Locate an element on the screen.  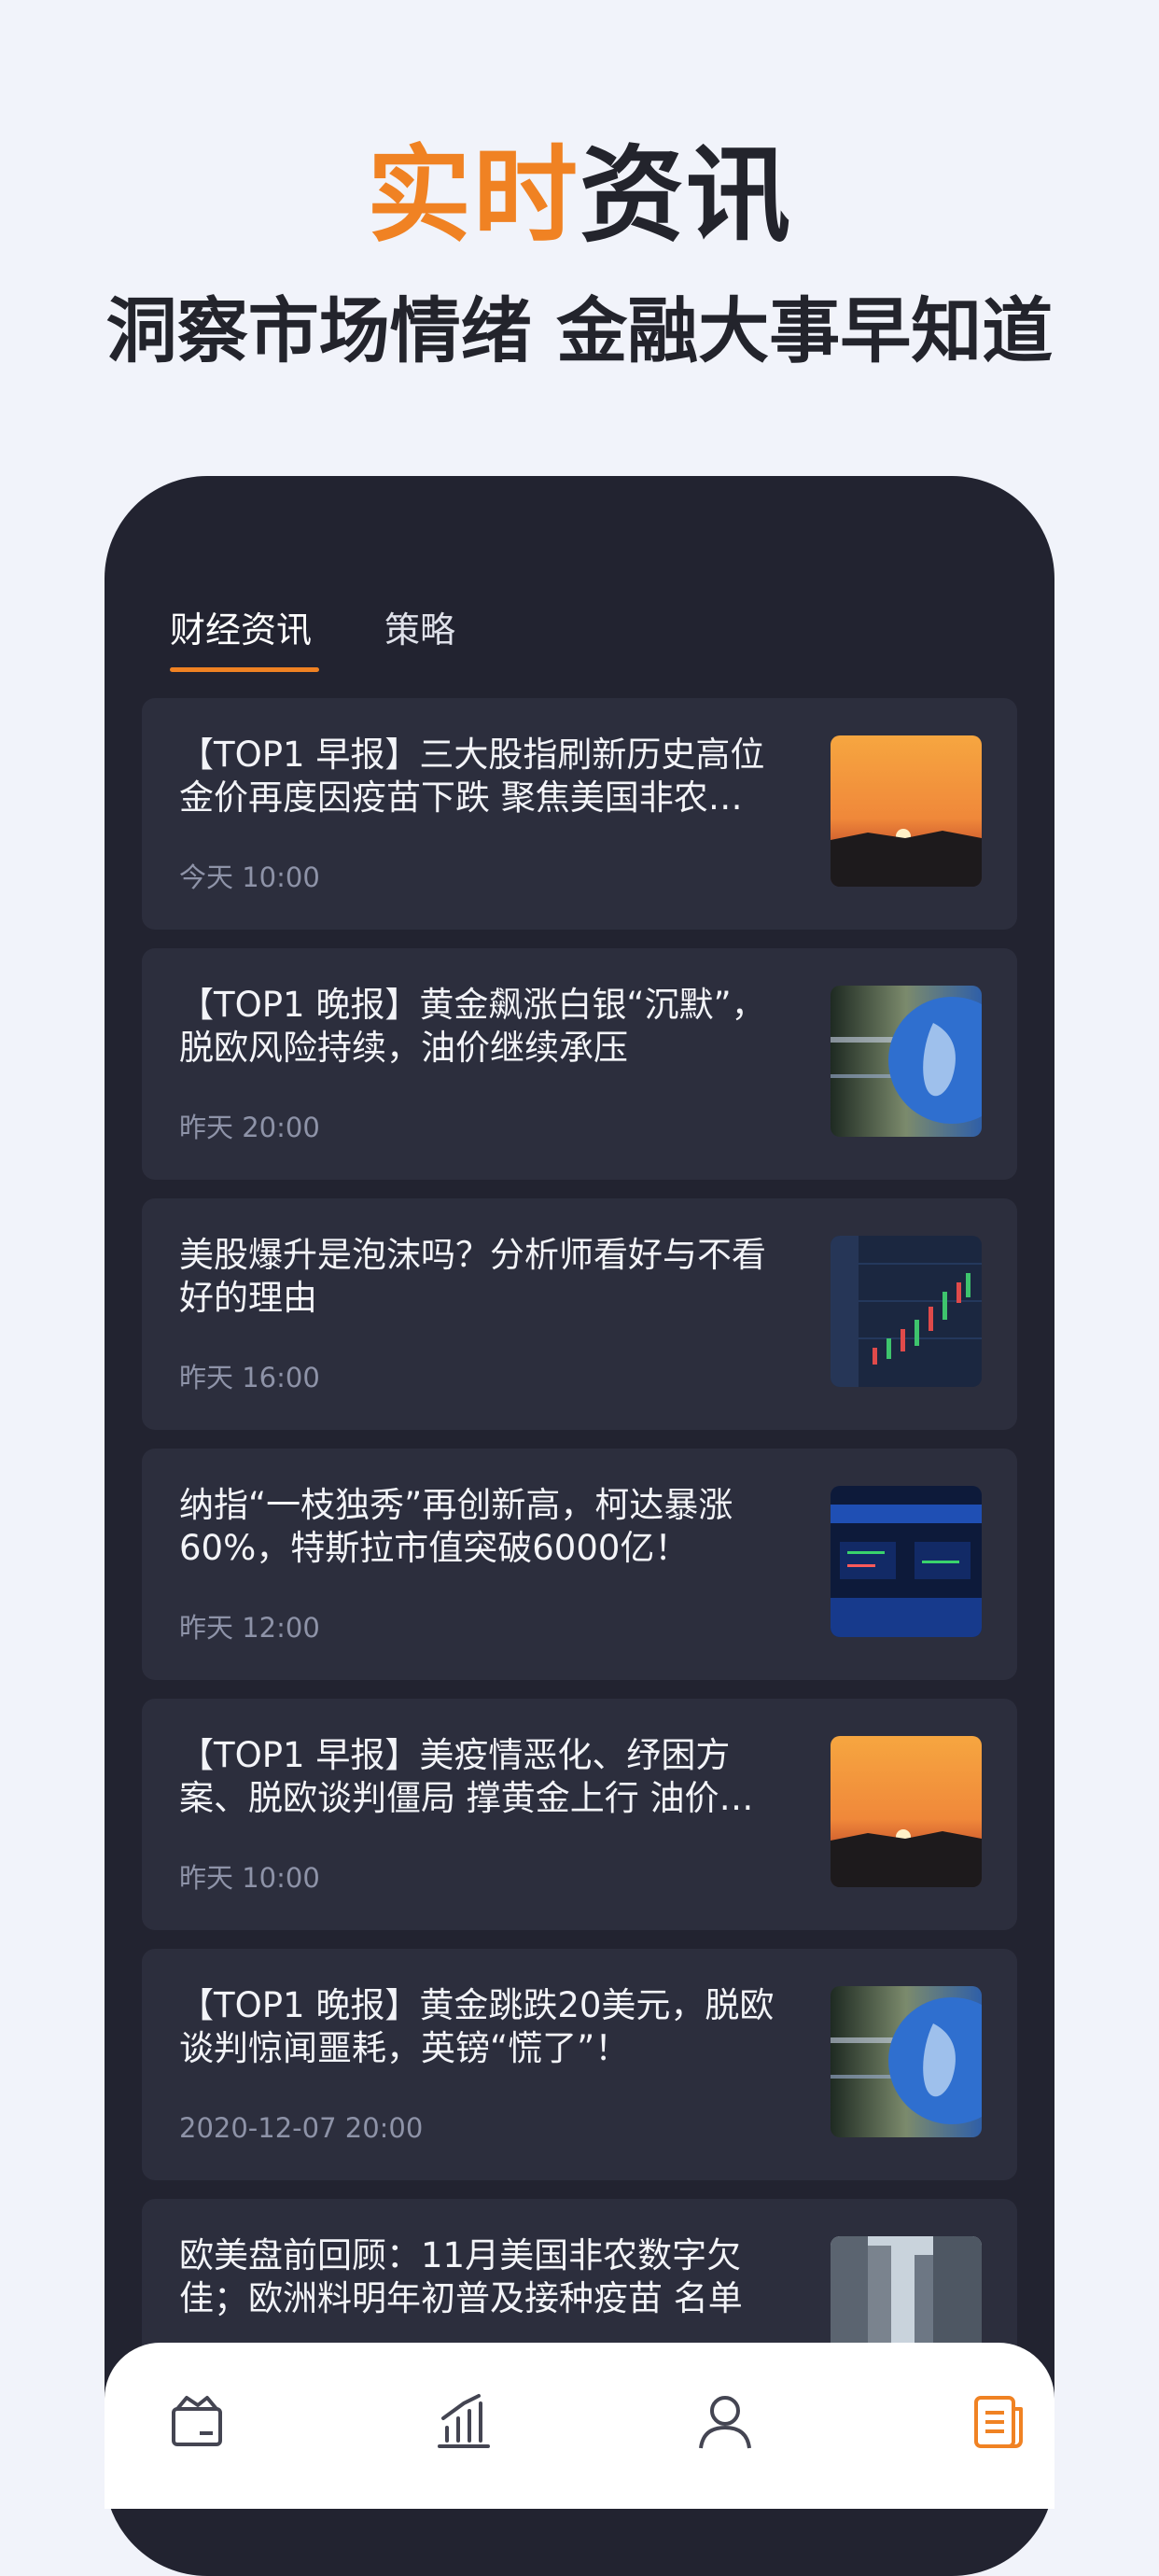
subheadline: 洞察市场情绪 金融大事早知道 is located at coordinates (579, 330).